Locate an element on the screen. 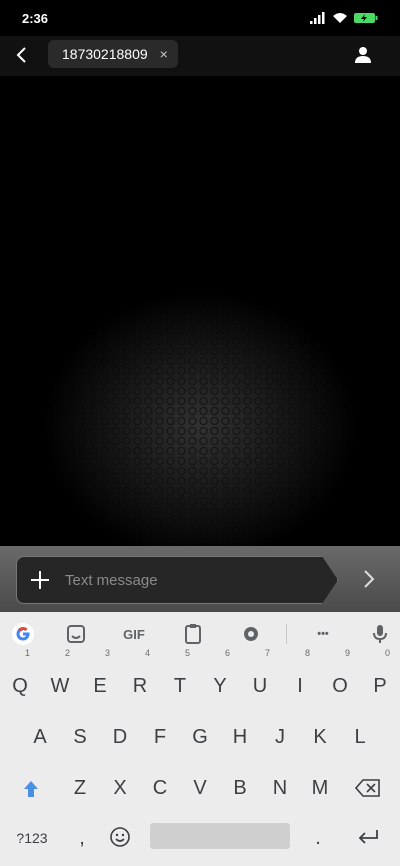 The height and width of the screenshot is (866, 400). key-n: N is located at coordinates (280, 788).